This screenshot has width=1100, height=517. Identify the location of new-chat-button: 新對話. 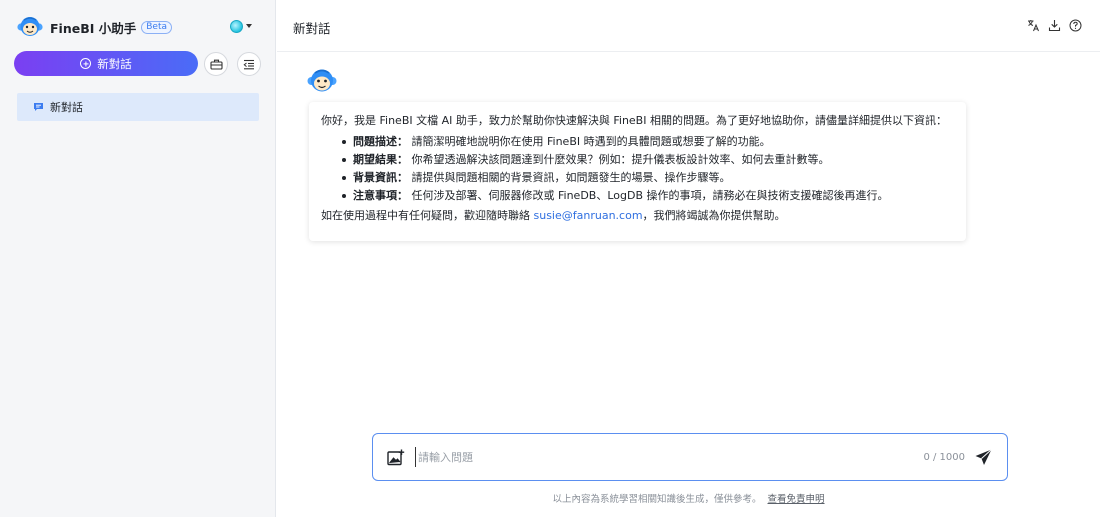
(106, 63).